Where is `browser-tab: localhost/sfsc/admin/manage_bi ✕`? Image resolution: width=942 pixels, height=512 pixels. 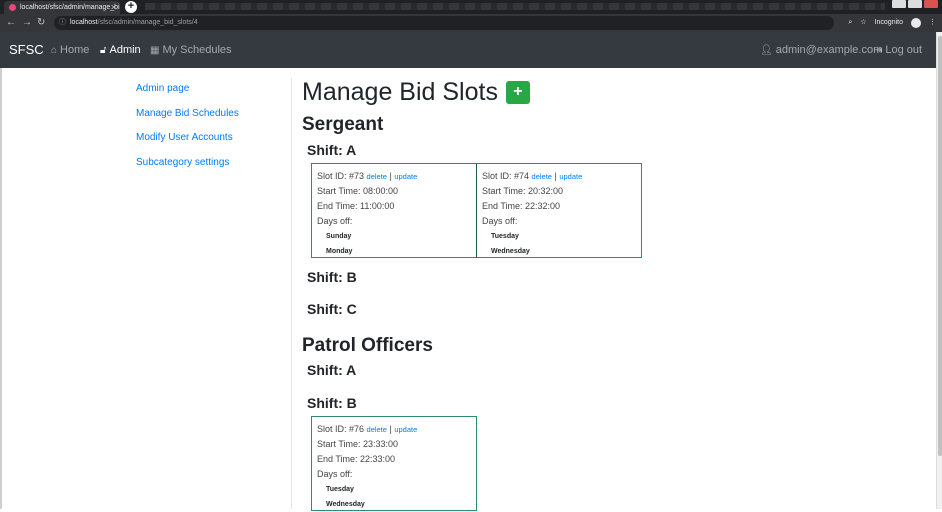
browser-tab: localhost/sfsc/admin/manage_bi ✕ is located at coordinates (62, 7).